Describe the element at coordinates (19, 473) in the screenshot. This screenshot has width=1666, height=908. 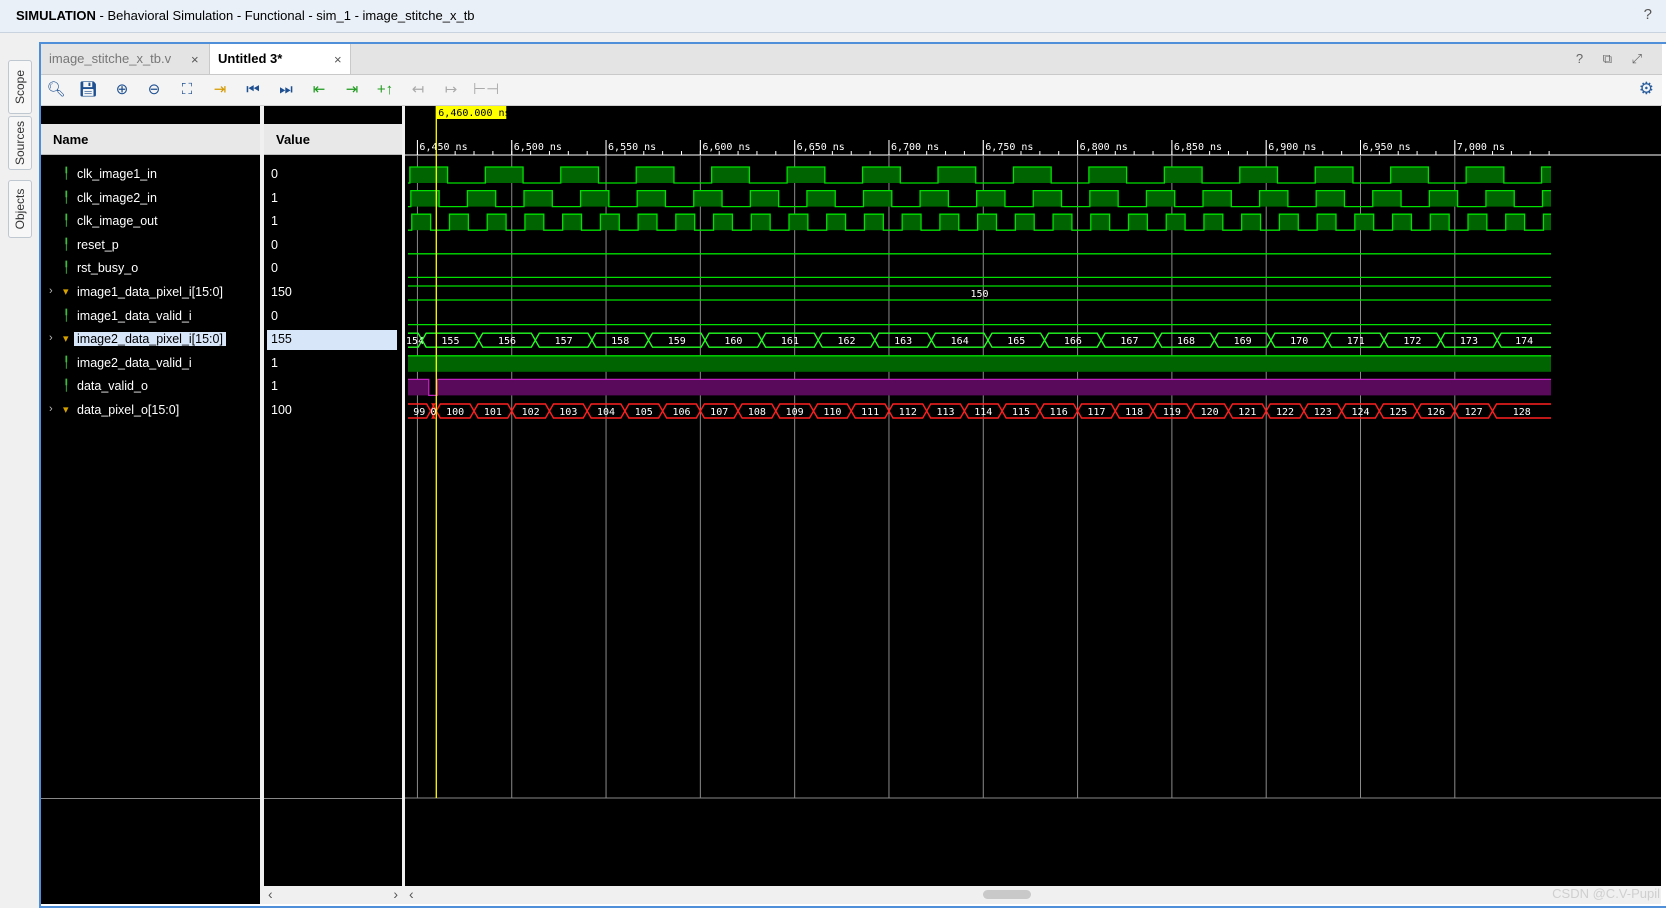
I see `side-panel-tabs: Scope Sources Objects` at that location.